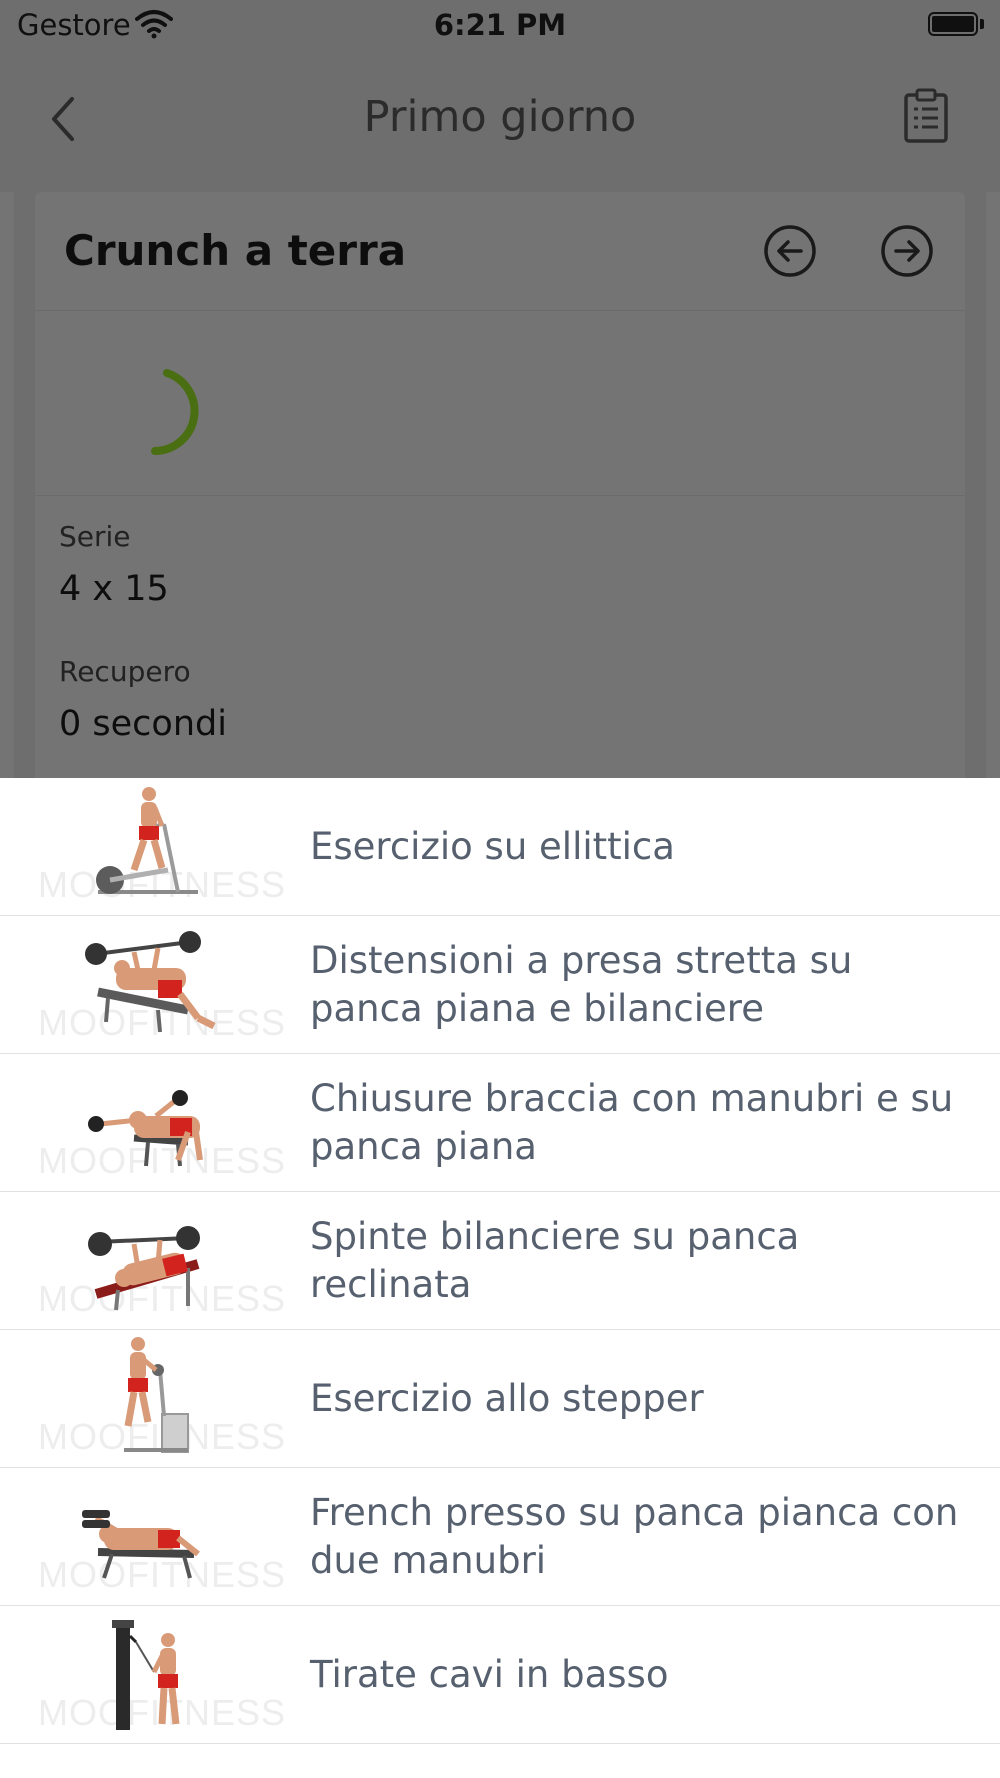 The image size is (1000, 1778). What do you see at coordinates (982, 24) in the screenshot?
I see `battery-cap` at bounding box center [982, 24].